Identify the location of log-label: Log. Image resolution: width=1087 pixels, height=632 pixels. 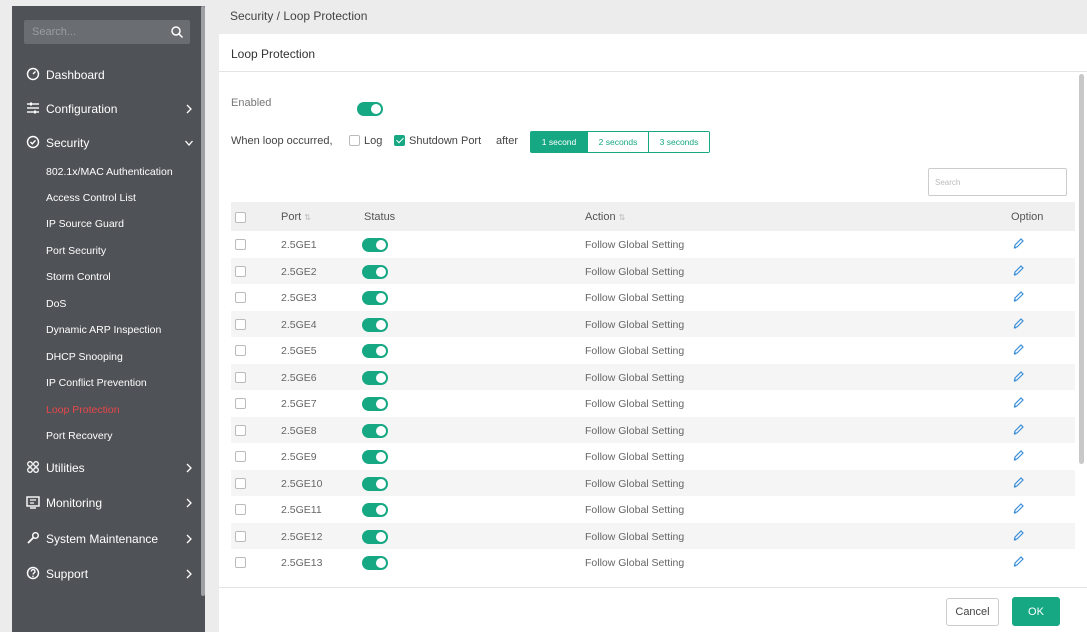
(373, 141).